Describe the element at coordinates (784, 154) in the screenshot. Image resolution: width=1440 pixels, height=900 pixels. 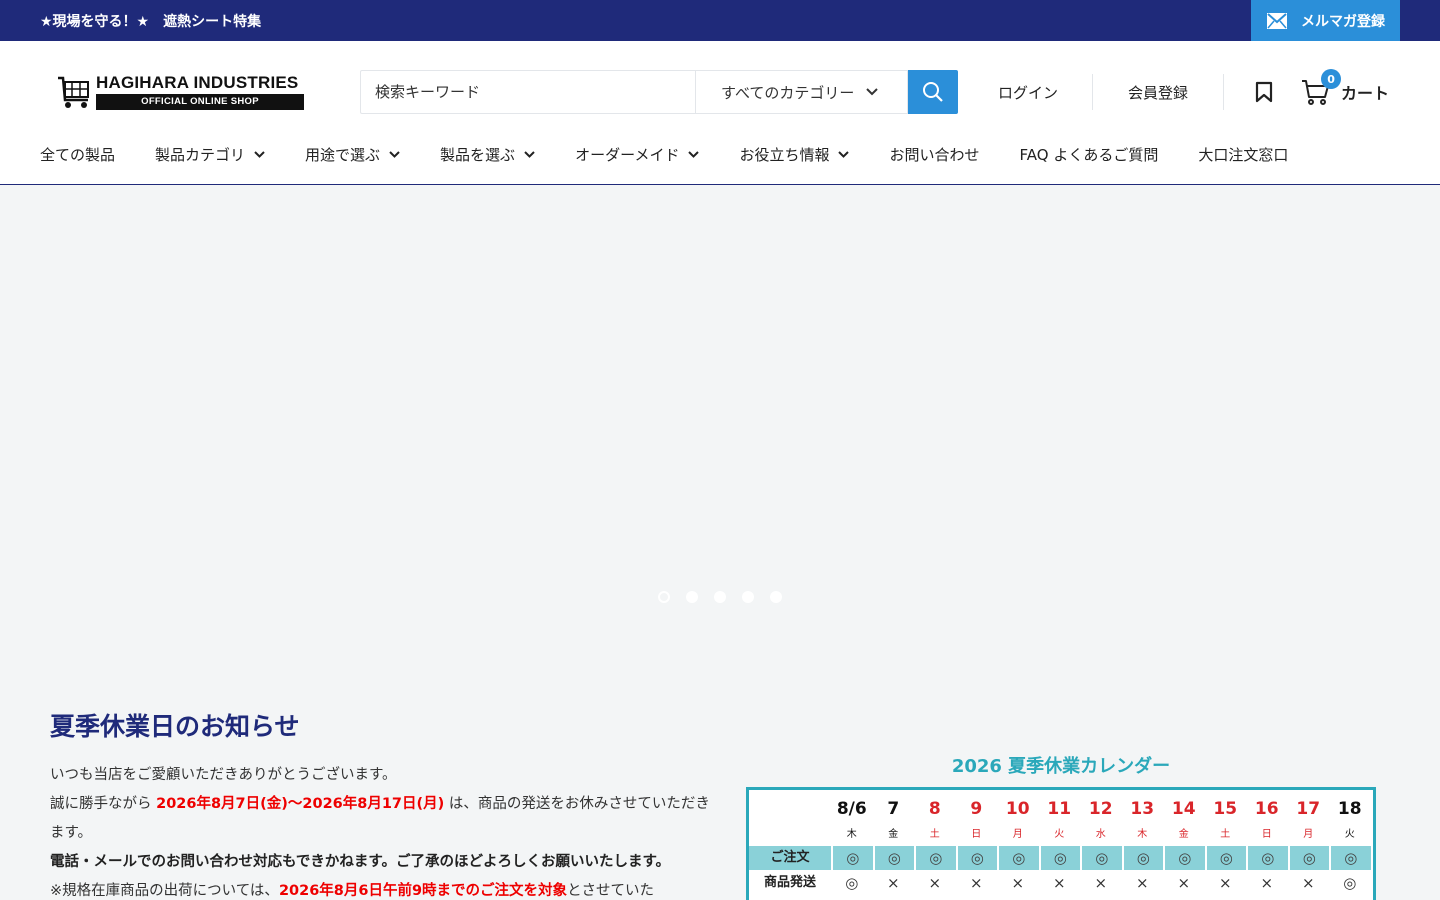
I see `nav-label: お役立ち情報` at that location.